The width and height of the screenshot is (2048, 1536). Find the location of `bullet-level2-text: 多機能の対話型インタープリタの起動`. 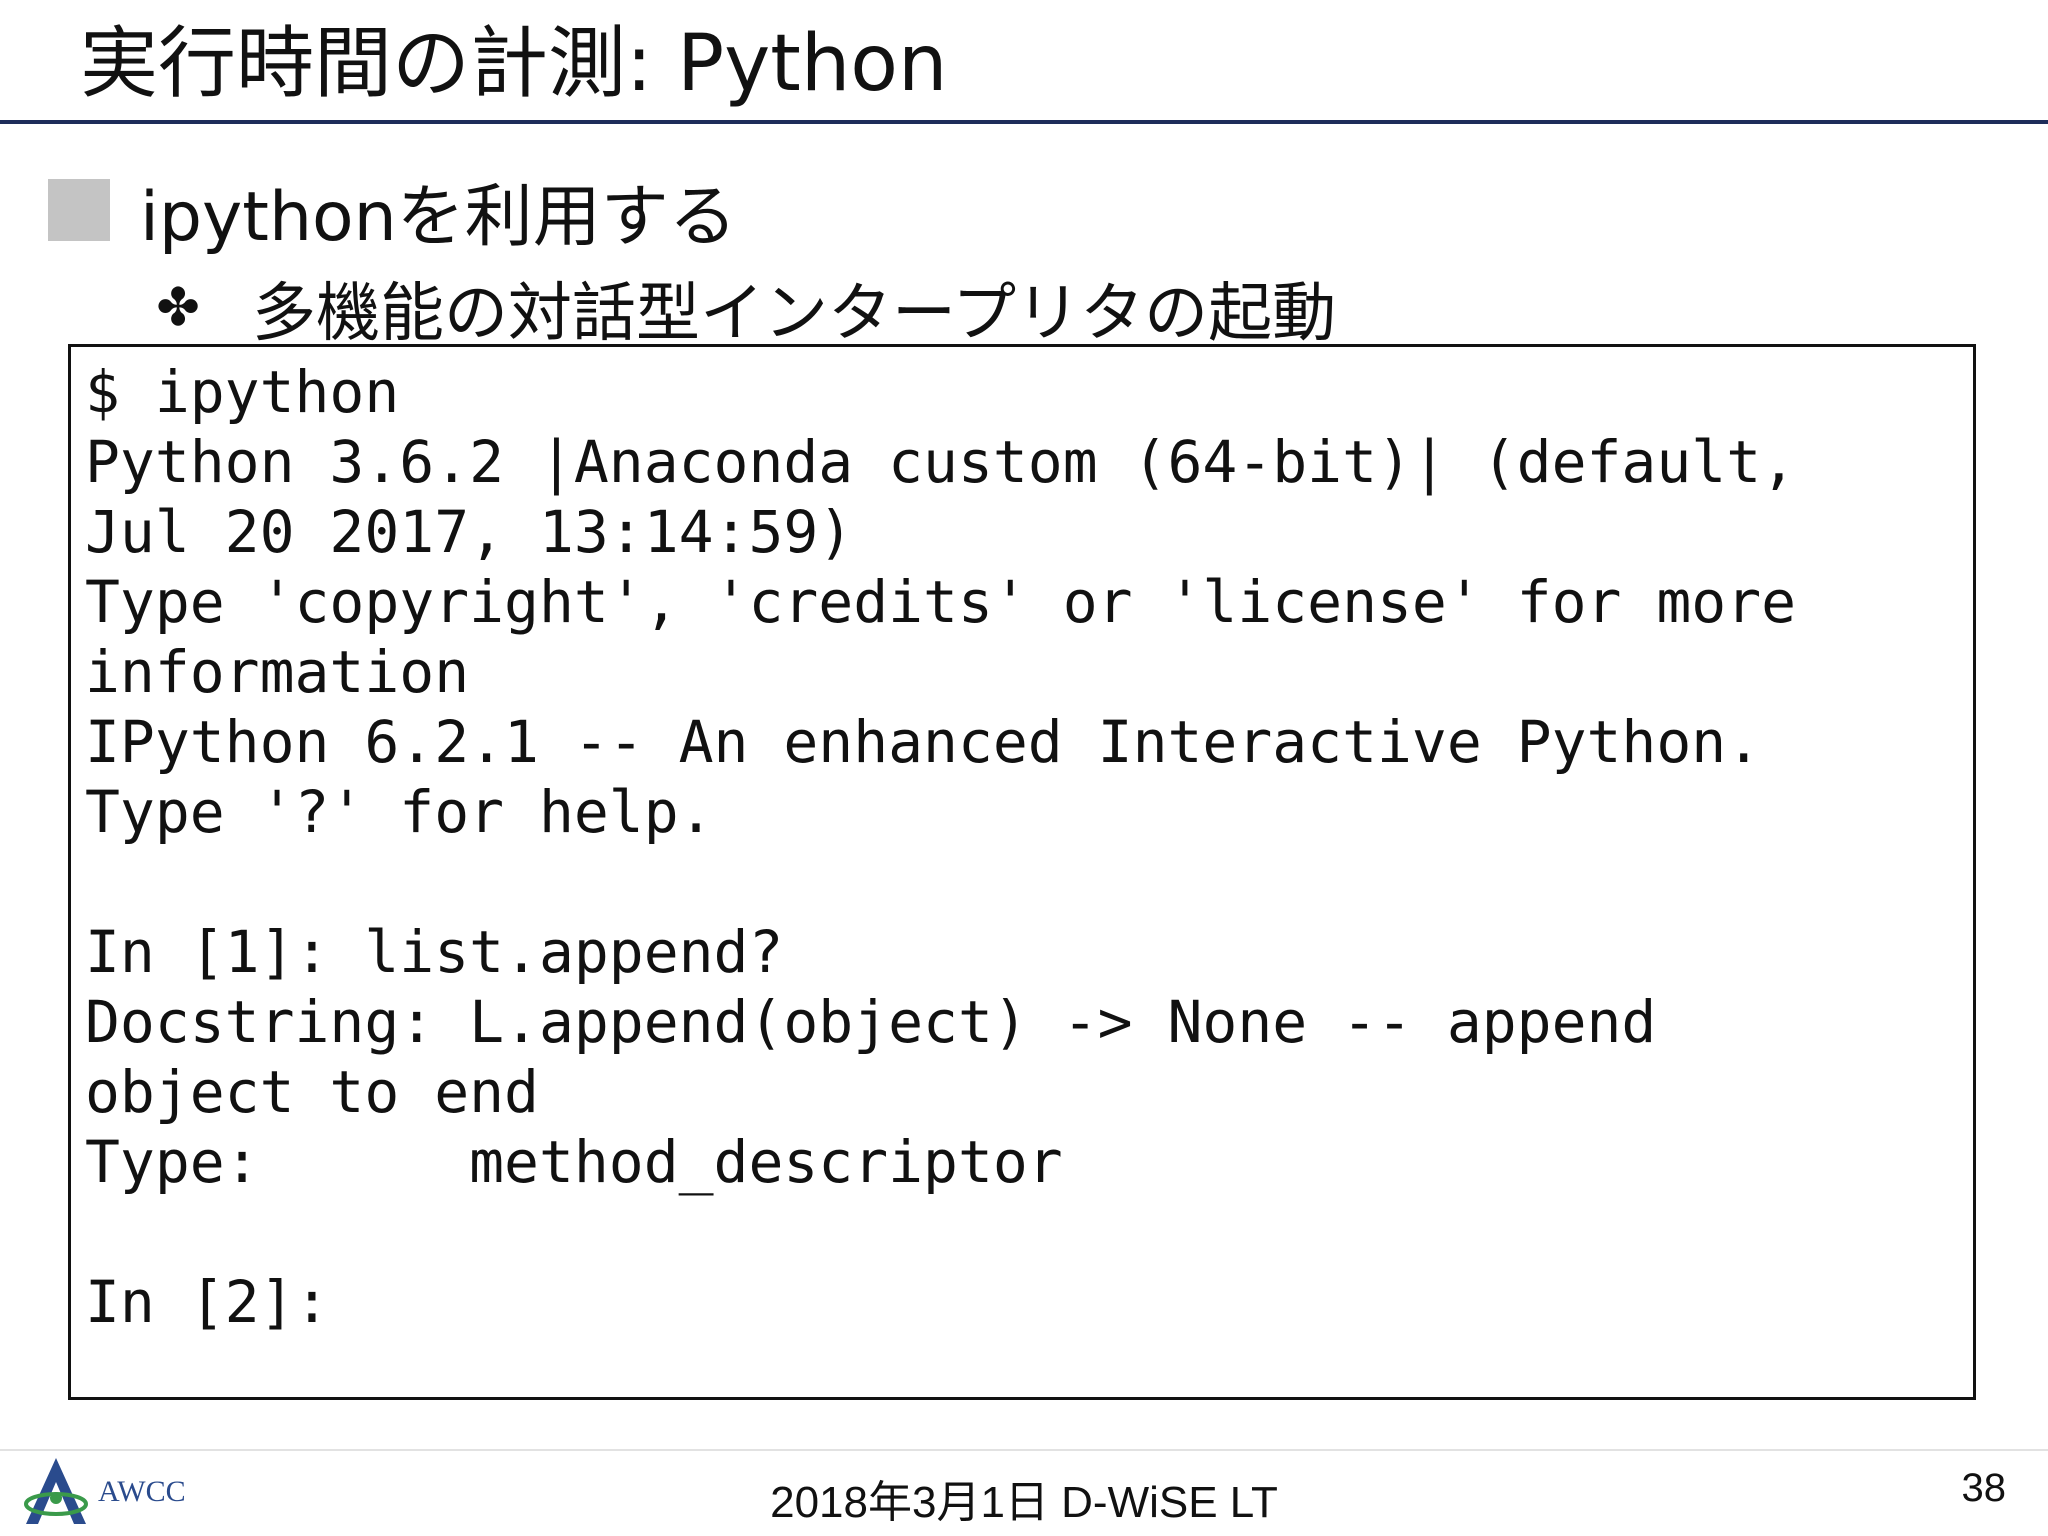

bullet-level2-text: 多機能の対話型インタープリタの起動 is located at coordinates (794, 308).